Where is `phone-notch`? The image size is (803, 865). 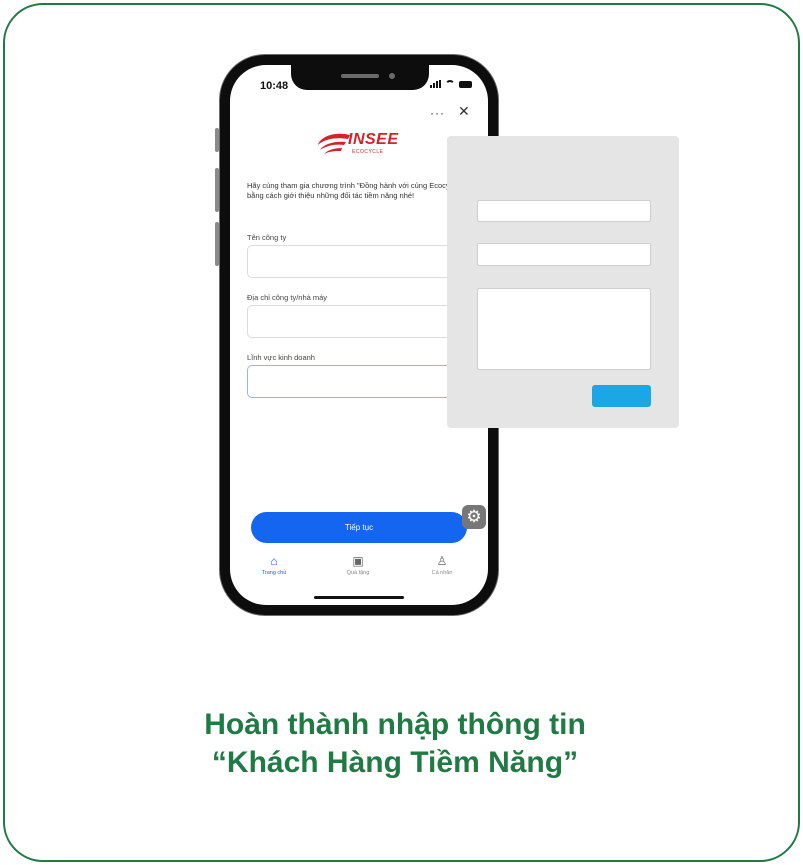 phone-notch is located at coordinates (360, 77).